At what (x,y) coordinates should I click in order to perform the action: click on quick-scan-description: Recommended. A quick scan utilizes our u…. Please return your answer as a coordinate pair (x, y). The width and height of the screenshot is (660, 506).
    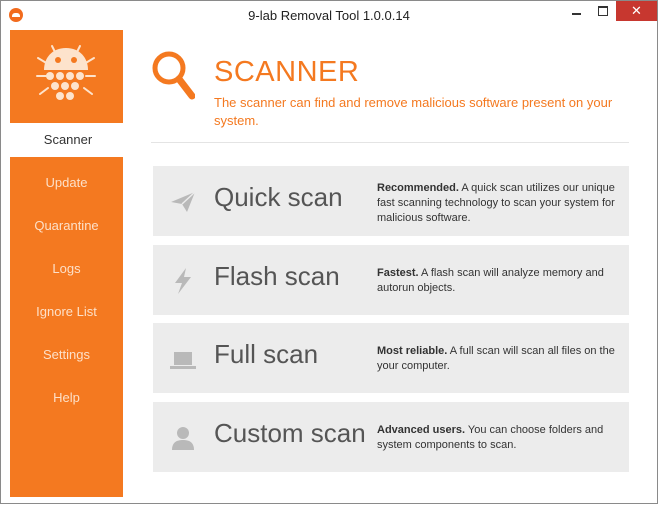
    Looking at the image, I should click on (496, 203).